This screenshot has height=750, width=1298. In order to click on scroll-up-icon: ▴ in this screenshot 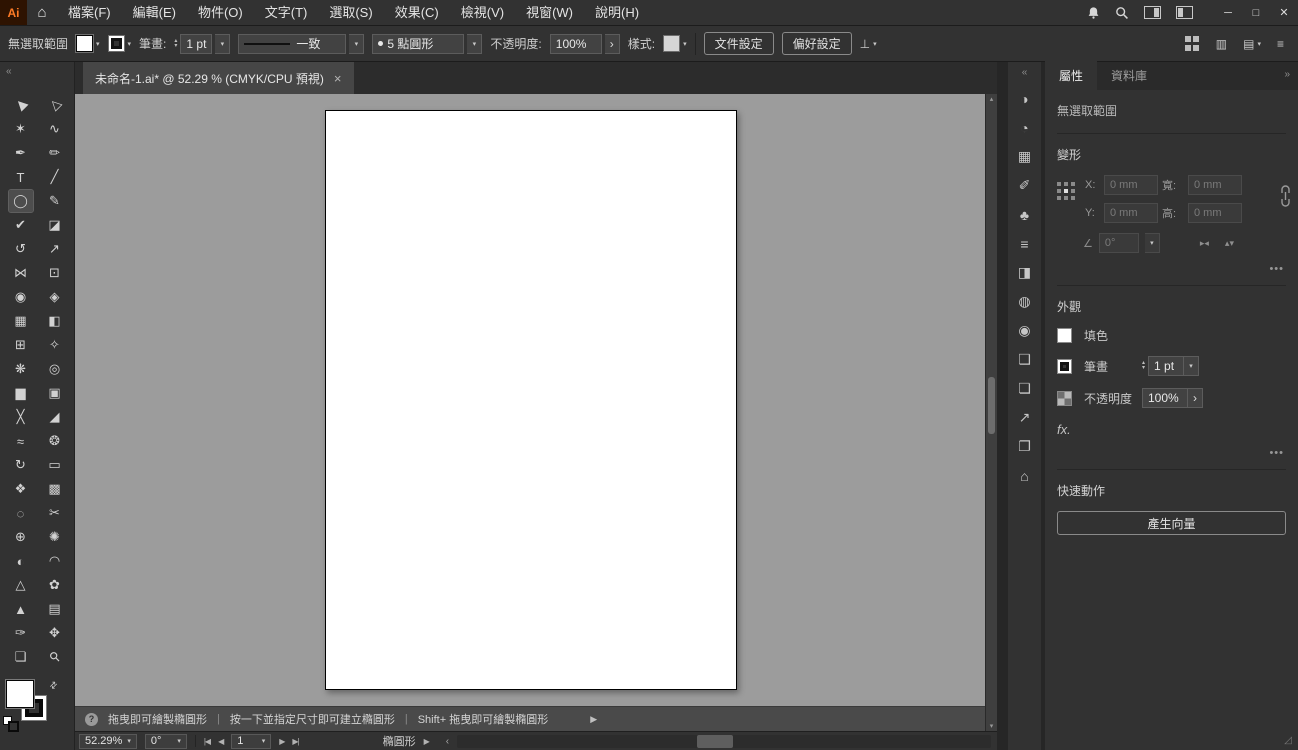, I will do `click(991, 99)`.